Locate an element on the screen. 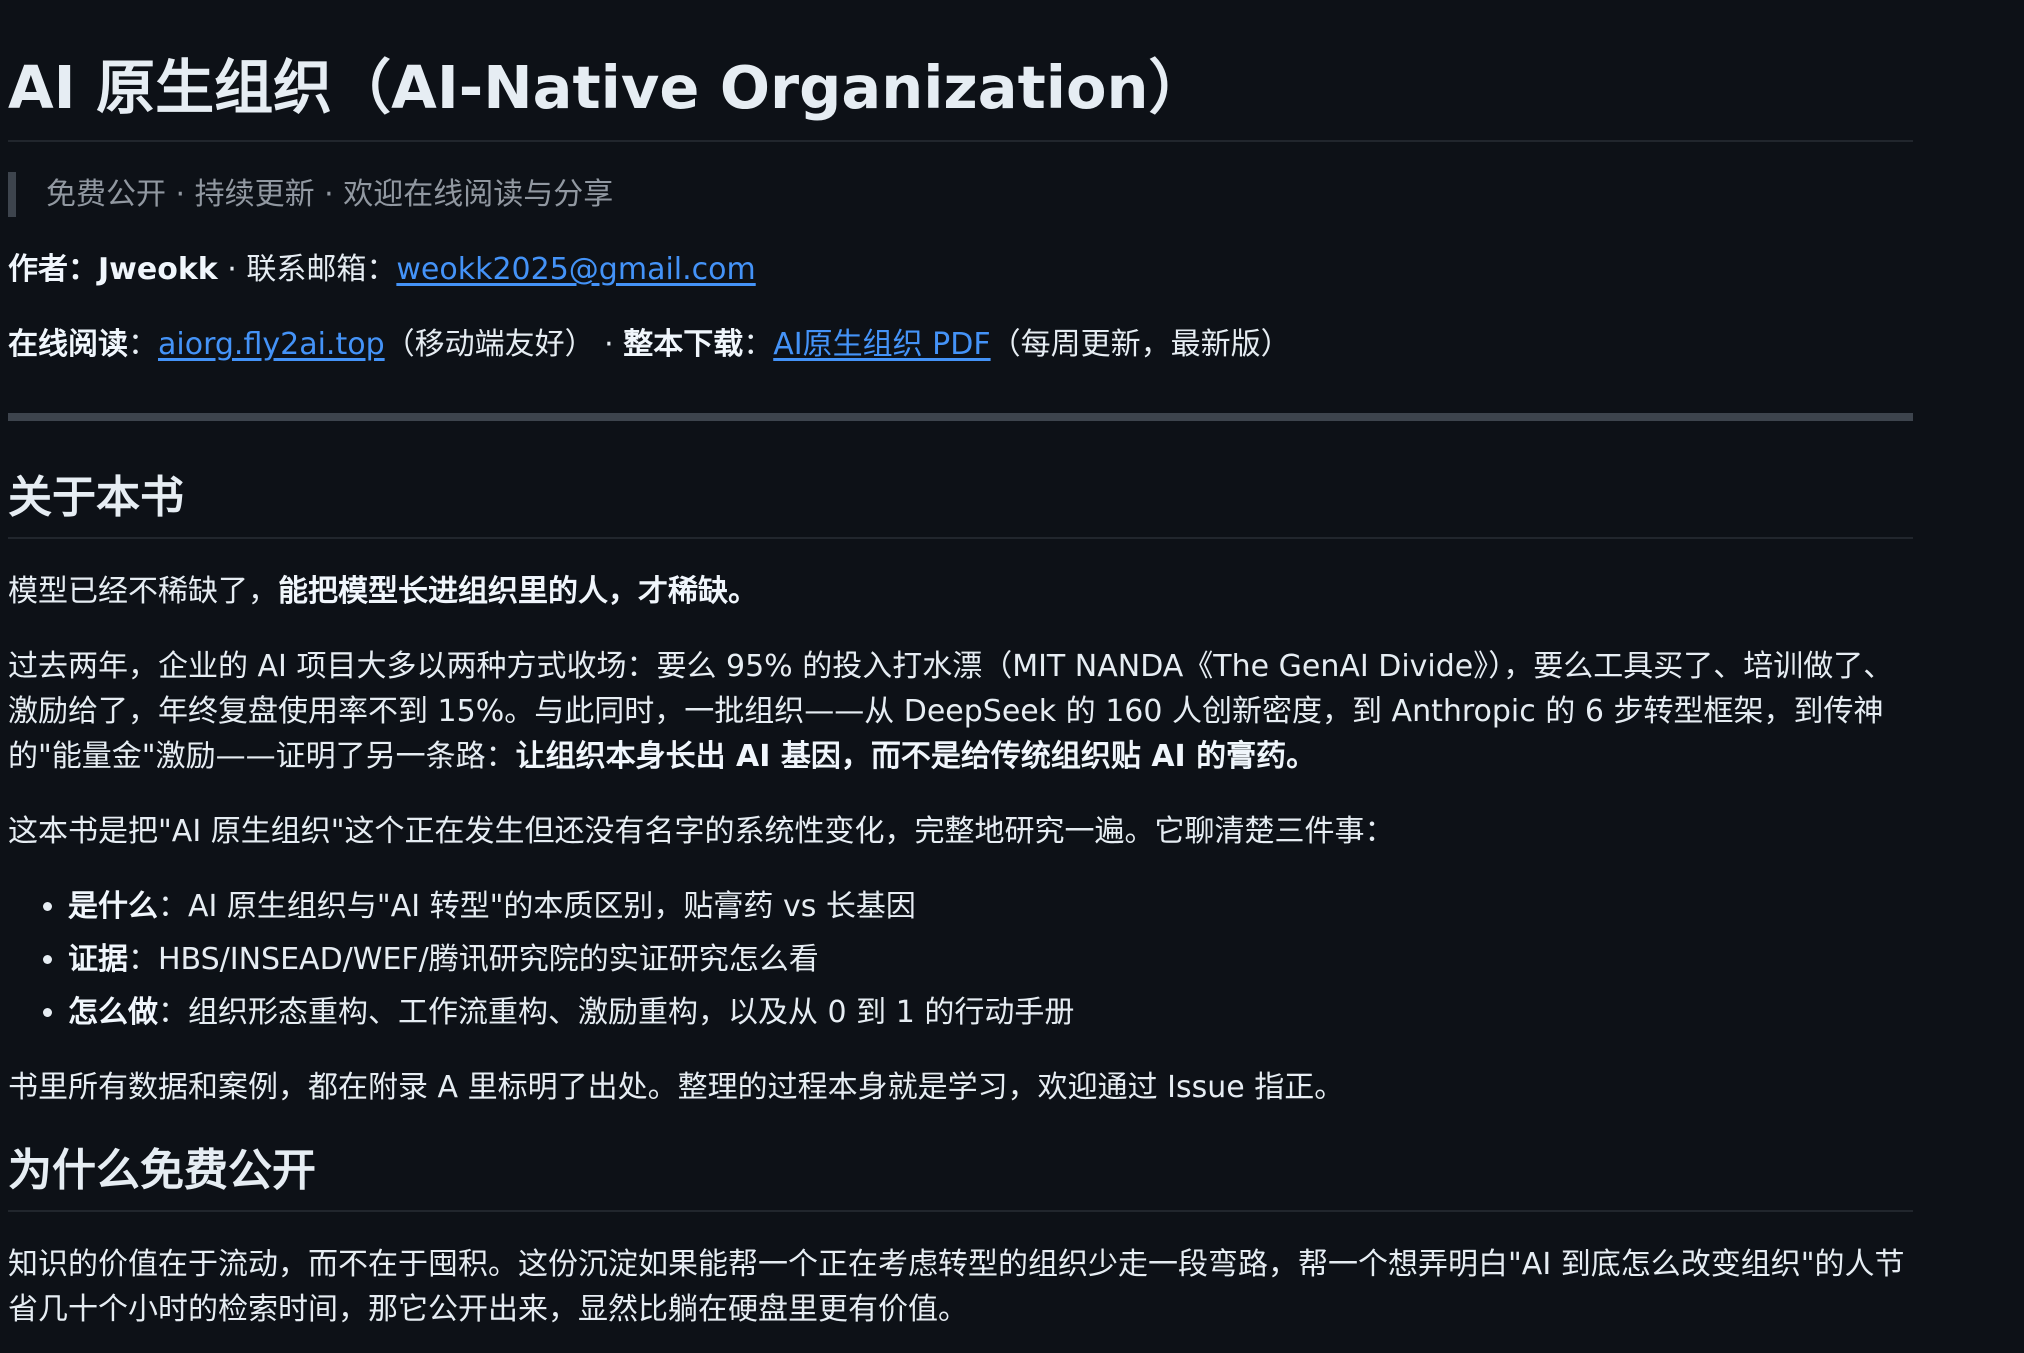  pdf-download-link: AI原生组织 PDF is located at coordinates (881, 344).